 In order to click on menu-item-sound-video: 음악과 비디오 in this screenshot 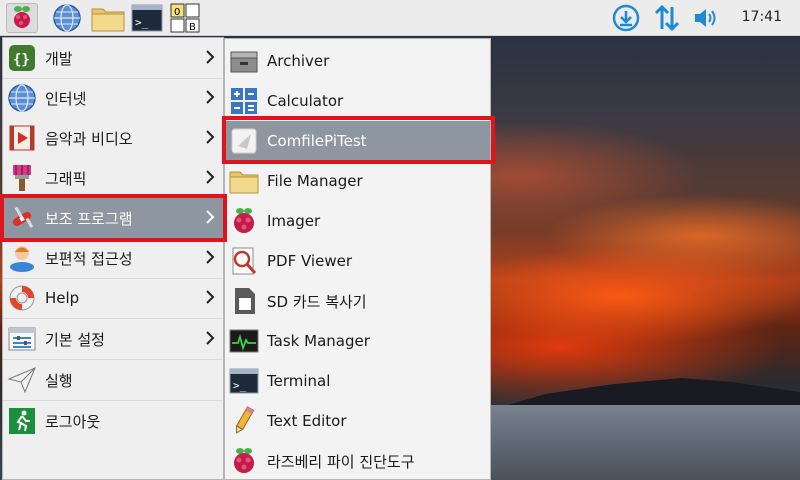, I will do `click(113, 138)`.